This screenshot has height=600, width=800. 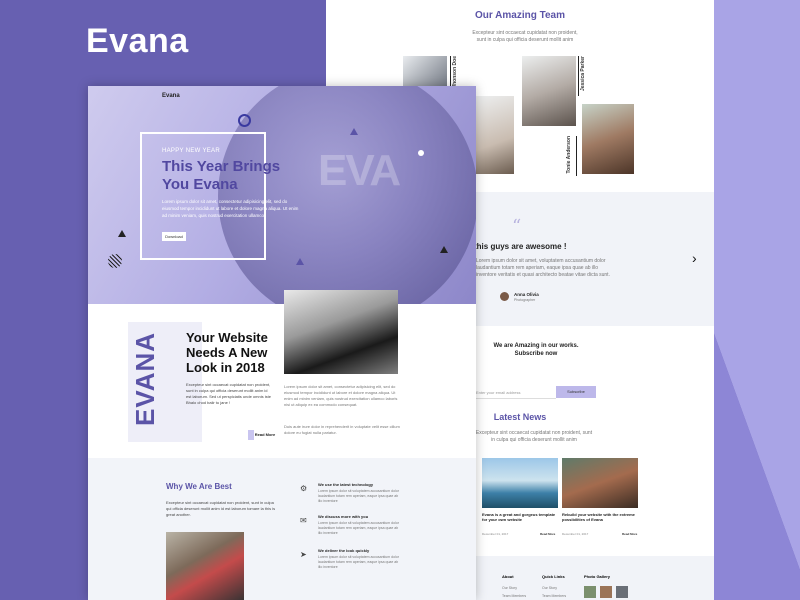 I want to click on footer-quick-link-2: Team Members, so click(x=554, y=596).